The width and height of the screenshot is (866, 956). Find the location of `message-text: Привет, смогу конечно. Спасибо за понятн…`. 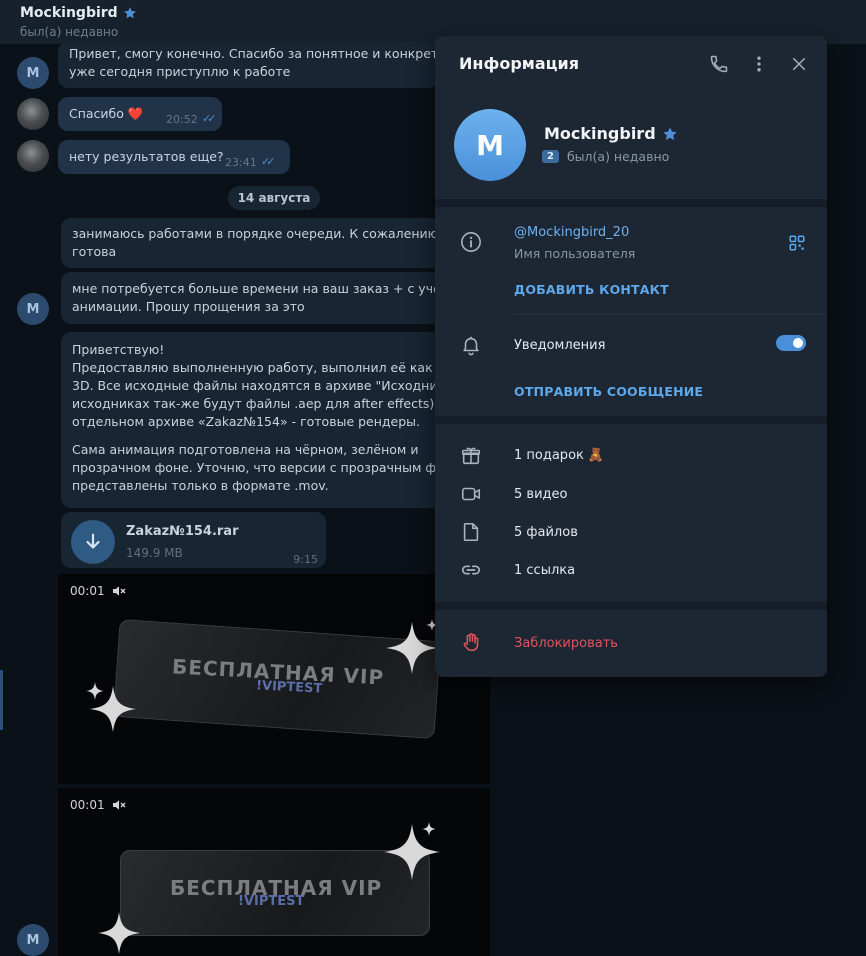

message-text: Привет, смогу конечно. Спасибо за понятн… is located at coordinates (262, 53).